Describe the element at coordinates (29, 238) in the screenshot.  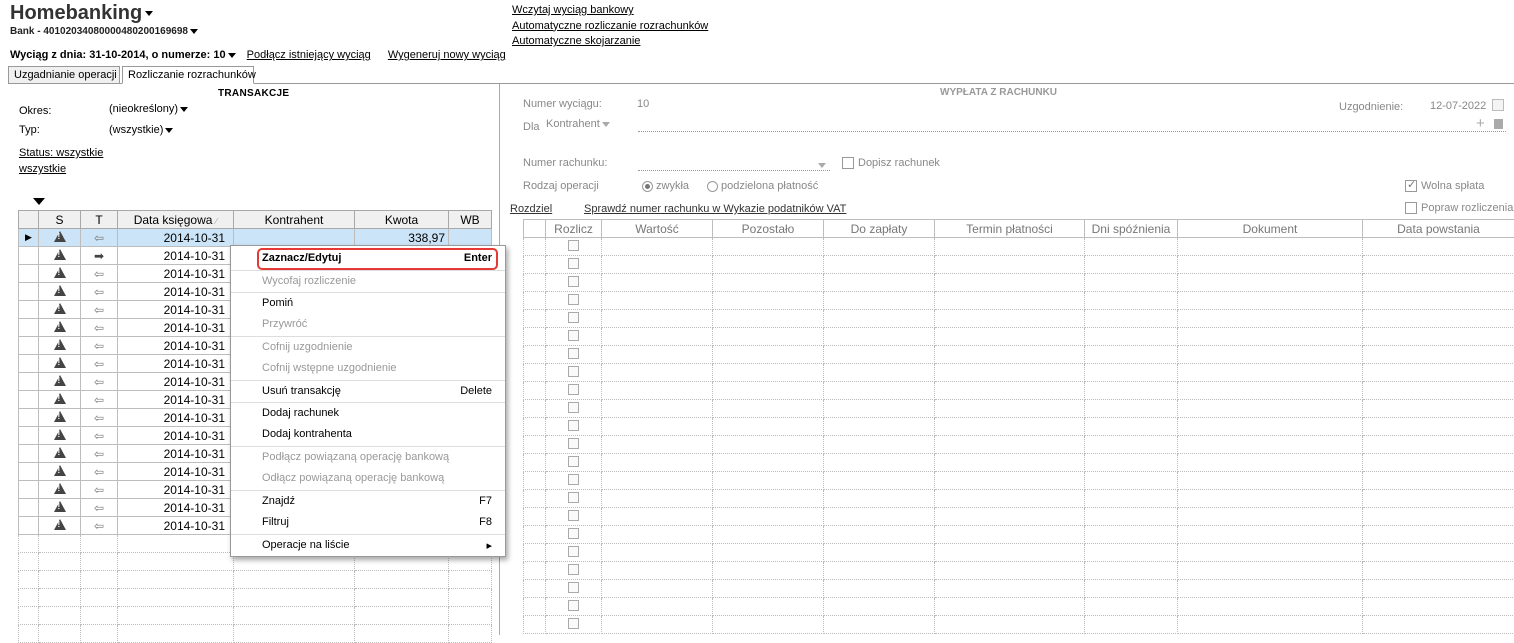
I see `row-indicator: ▶` at that location.